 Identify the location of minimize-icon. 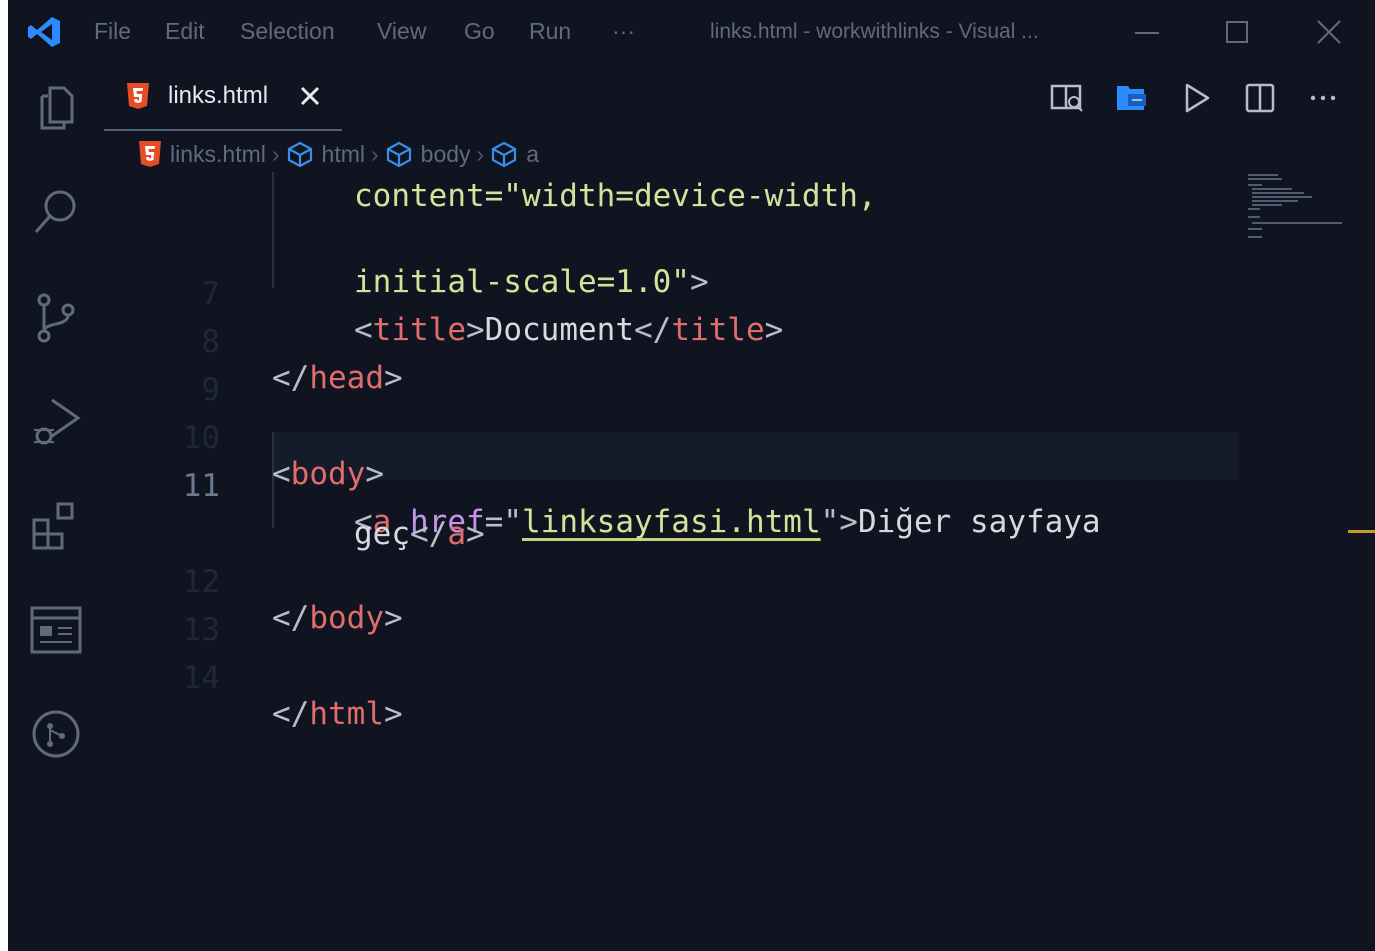
(1147, 32).